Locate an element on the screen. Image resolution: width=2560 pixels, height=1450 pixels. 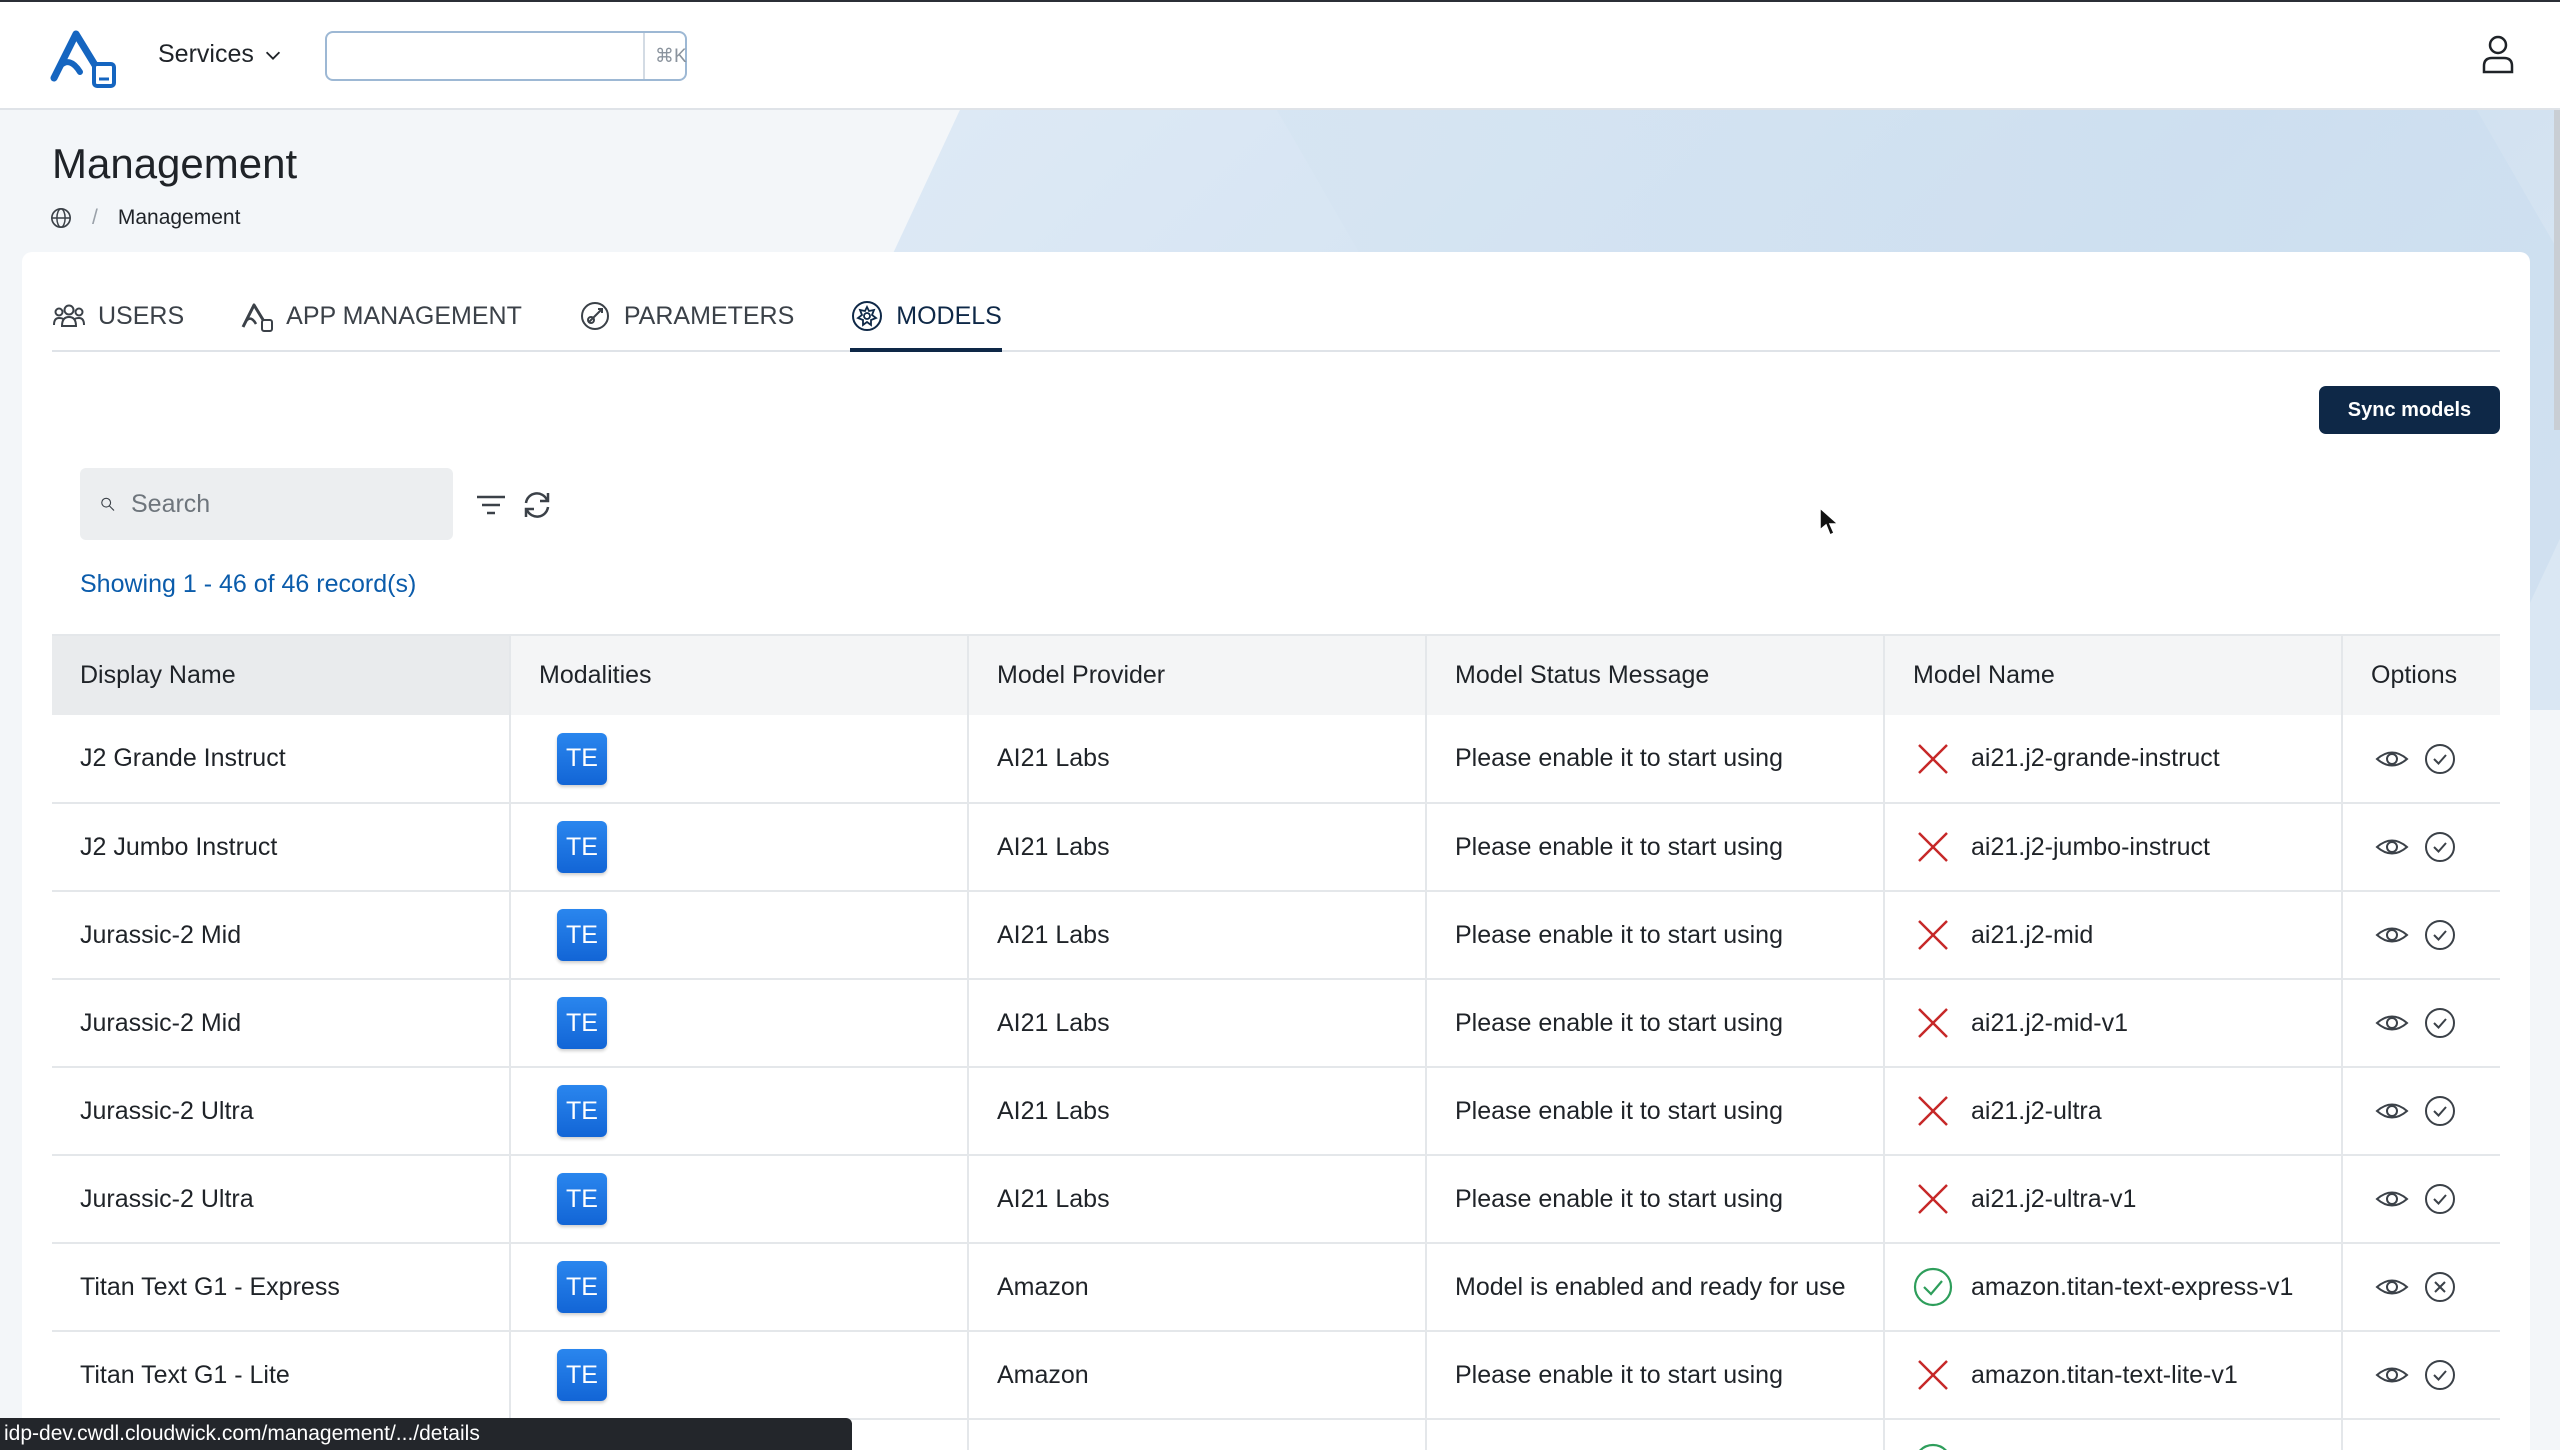
model-name-wrapper: ai21.j2-mid-v1 is located at coordinates (2127, 1023).